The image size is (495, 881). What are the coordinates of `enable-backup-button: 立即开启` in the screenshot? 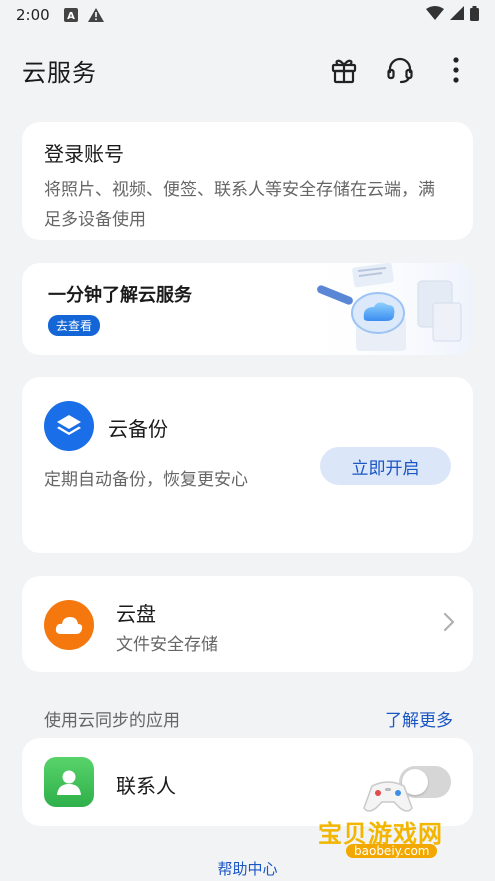 It's located at (385, 466).